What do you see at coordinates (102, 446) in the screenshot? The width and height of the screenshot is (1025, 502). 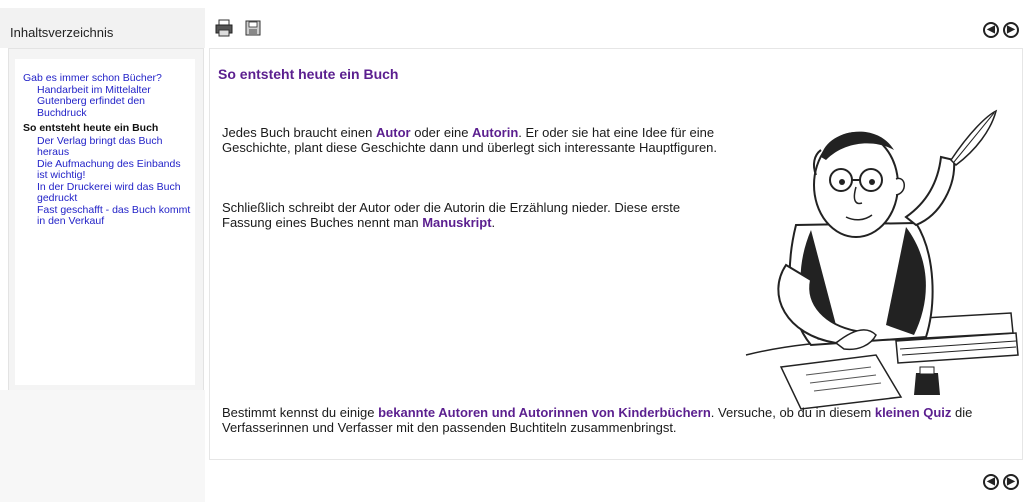 I see `sidebar-footer-area` at bounding box center [102, 446].